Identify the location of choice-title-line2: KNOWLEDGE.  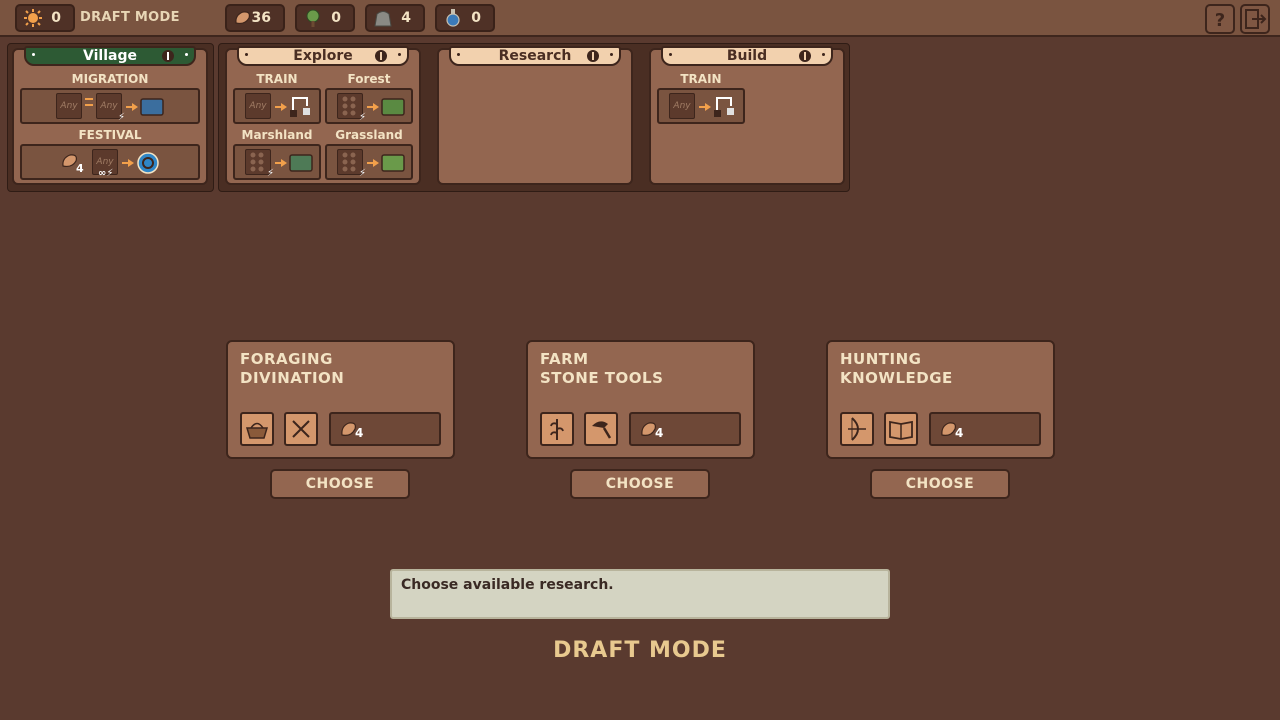
(896, 378).